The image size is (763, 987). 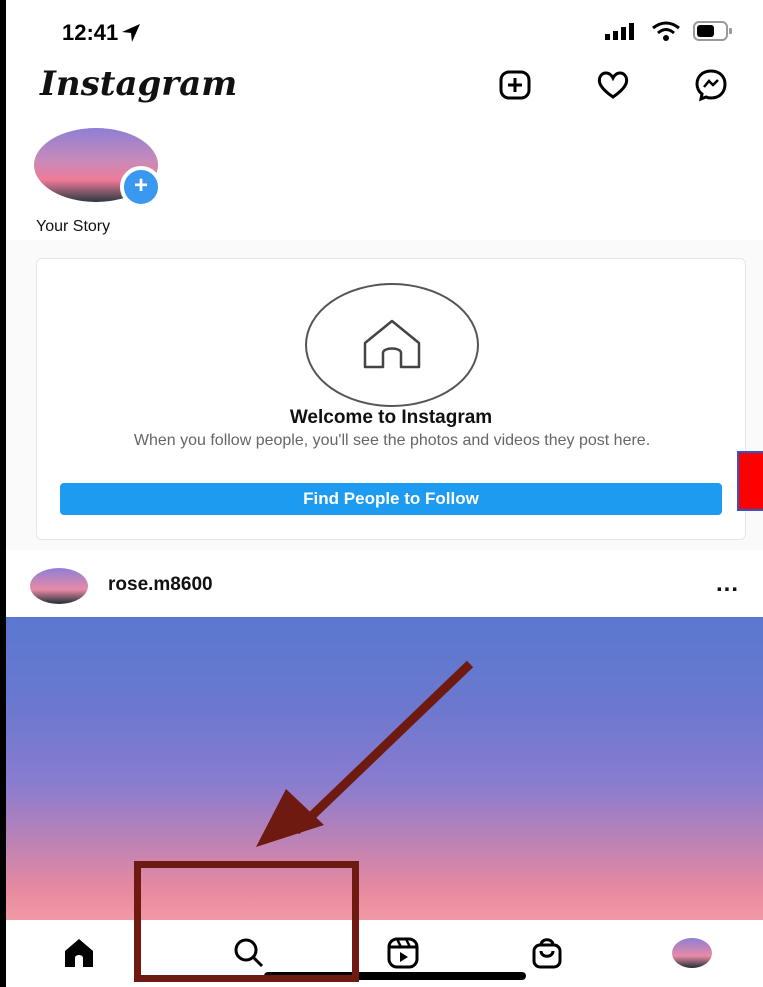 I want to click on your-story: + Your Story, so click(x=96, y=182).